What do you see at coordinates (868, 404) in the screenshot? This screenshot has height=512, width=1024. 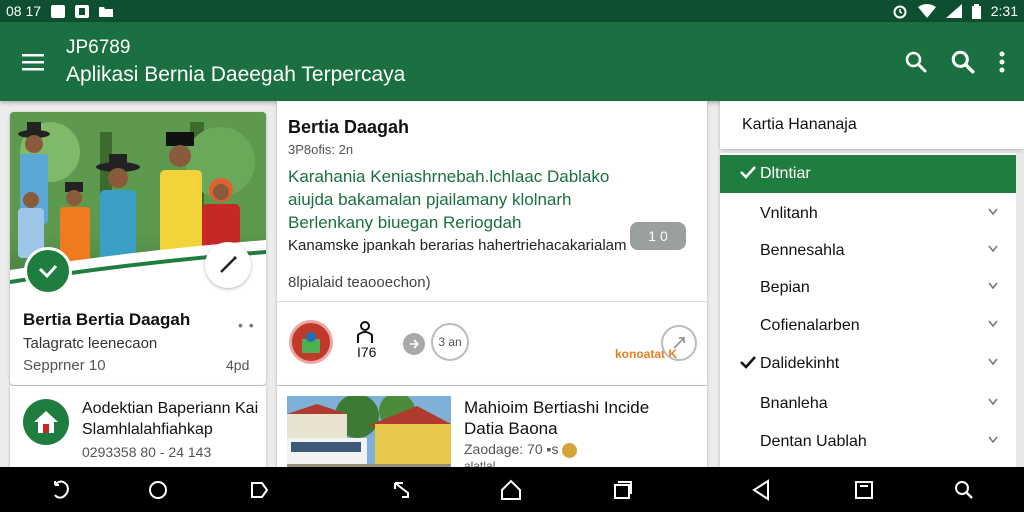 I see `filter-item: Bnanleha` at bounding box center [868, 404].